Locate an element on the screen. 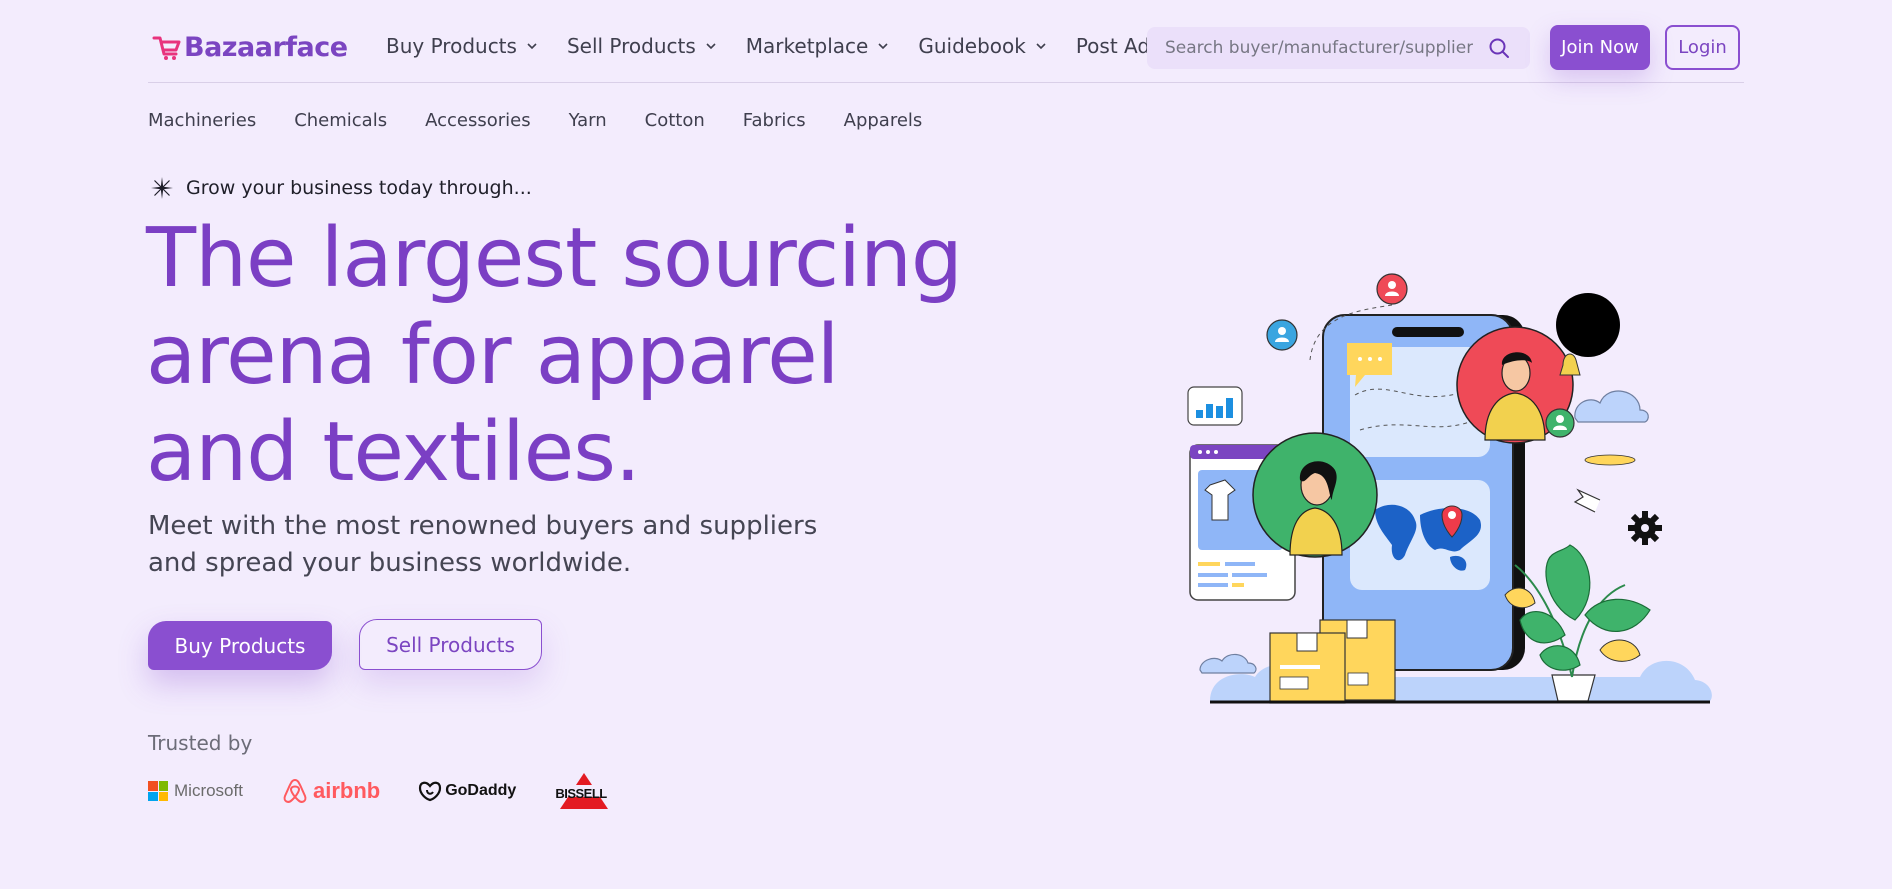  nav-label: Post Ad is located at coordinates (1113, 46).